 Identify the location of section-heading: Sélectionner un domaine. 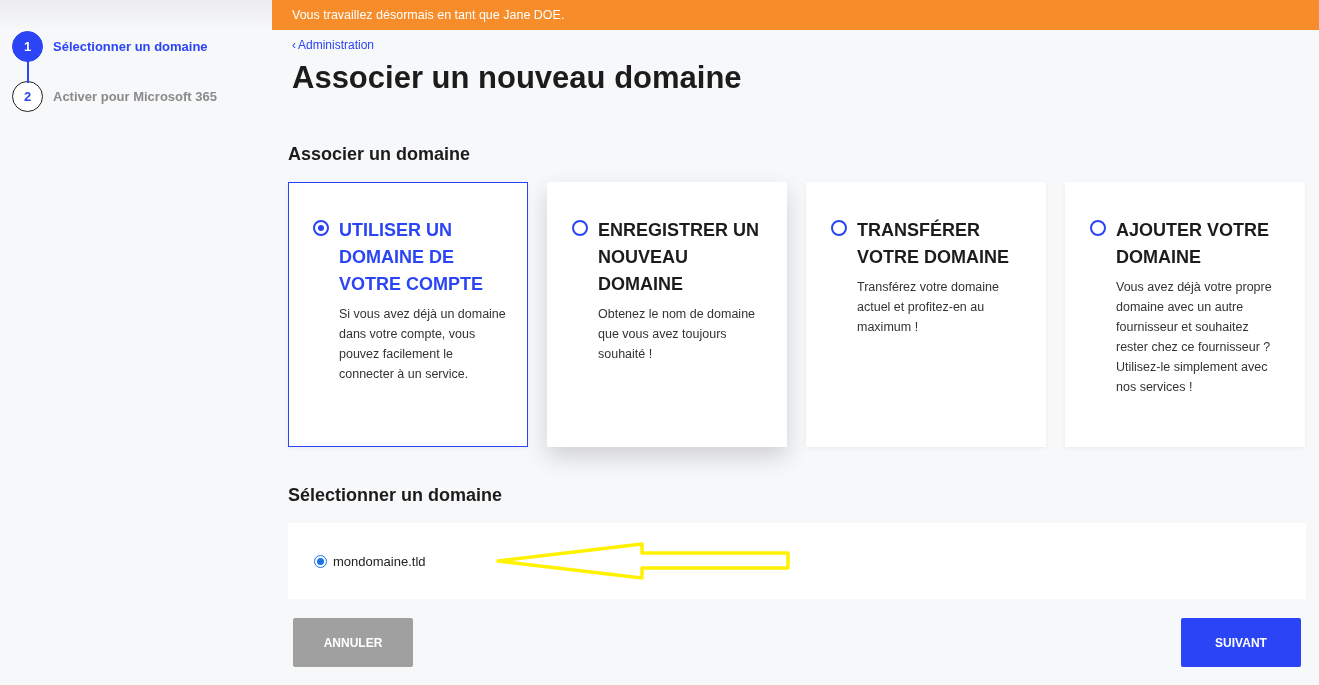
(396, 495).